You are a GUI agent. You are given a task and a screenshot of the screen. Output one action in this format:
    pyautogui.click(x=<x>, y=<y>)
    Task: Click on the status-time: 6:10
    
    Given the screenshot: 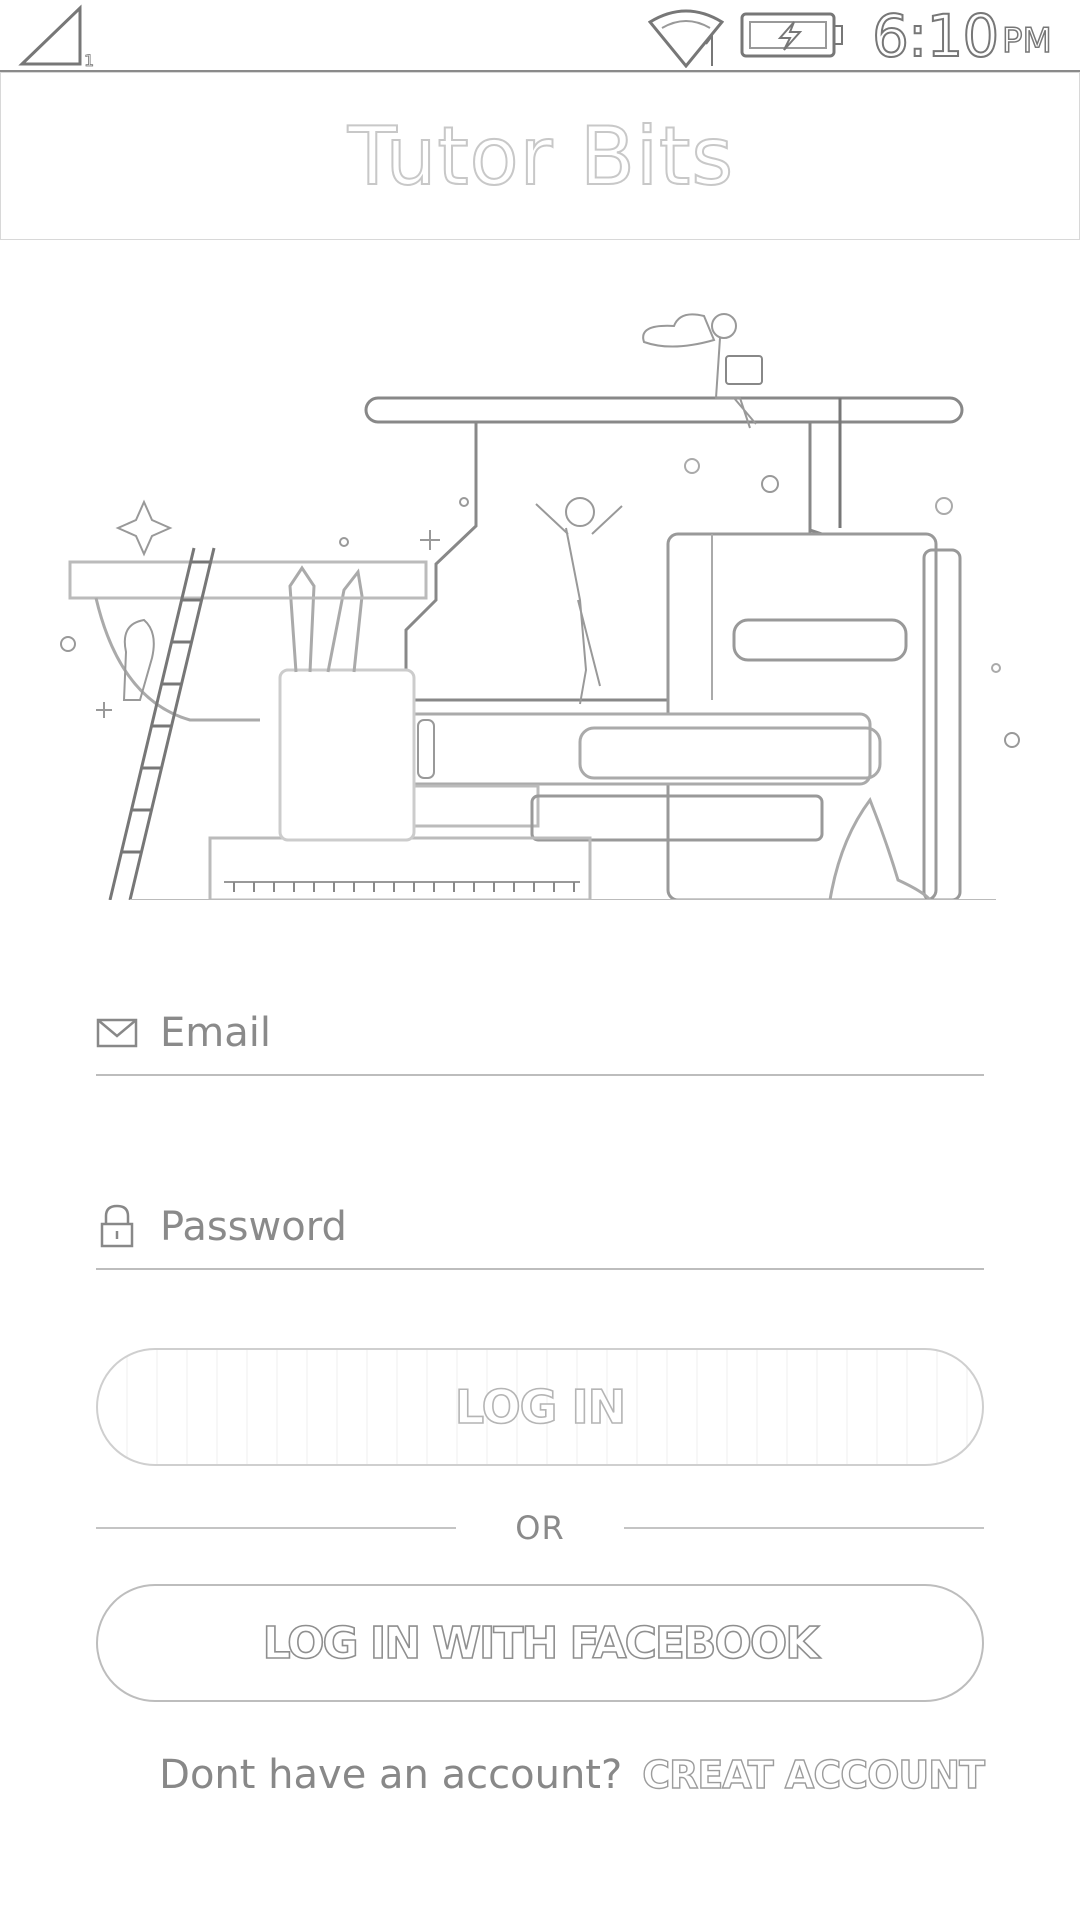 What is the action you would take?
    pyautogui.click(x=935, y=36)
    